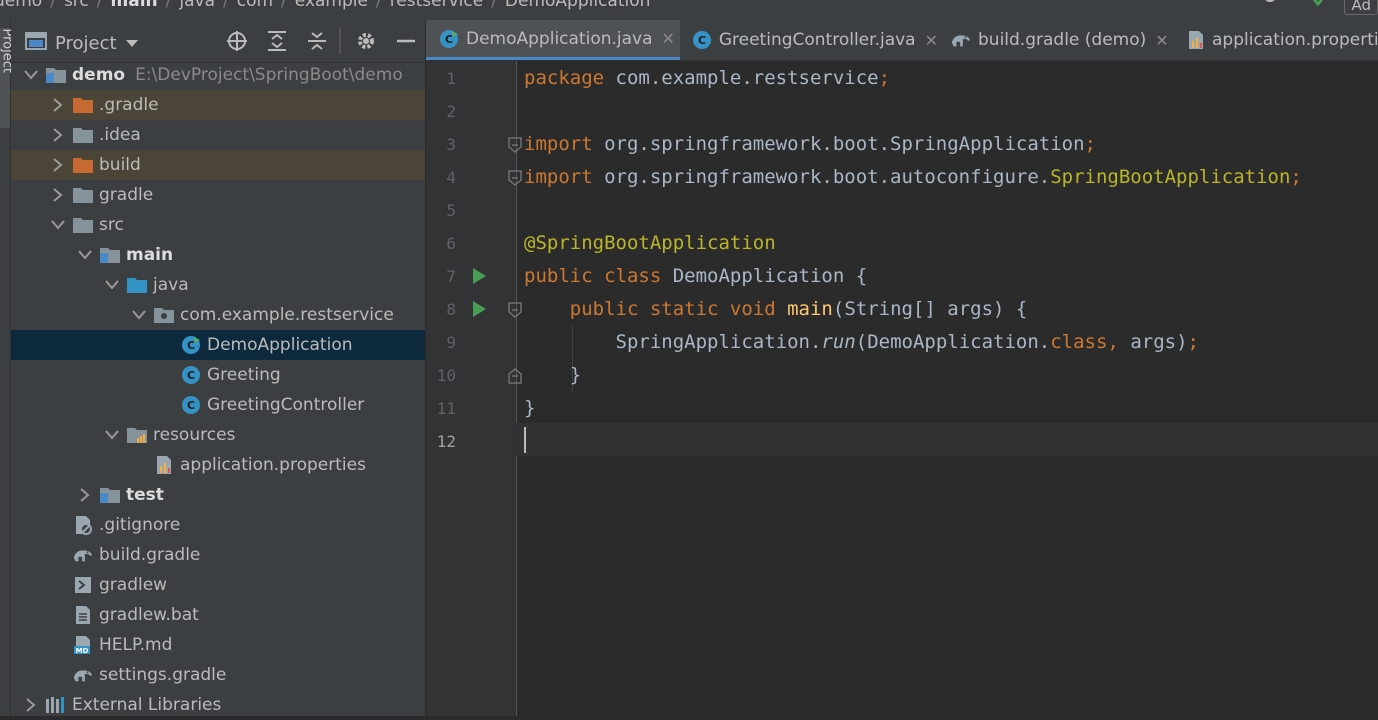 Image resolution: width=1378 pixels, height=720 pixels. Describe the element at coordinates (218, 615) in the screenshot. I see `tree-row: gradlew.bat` at that location.